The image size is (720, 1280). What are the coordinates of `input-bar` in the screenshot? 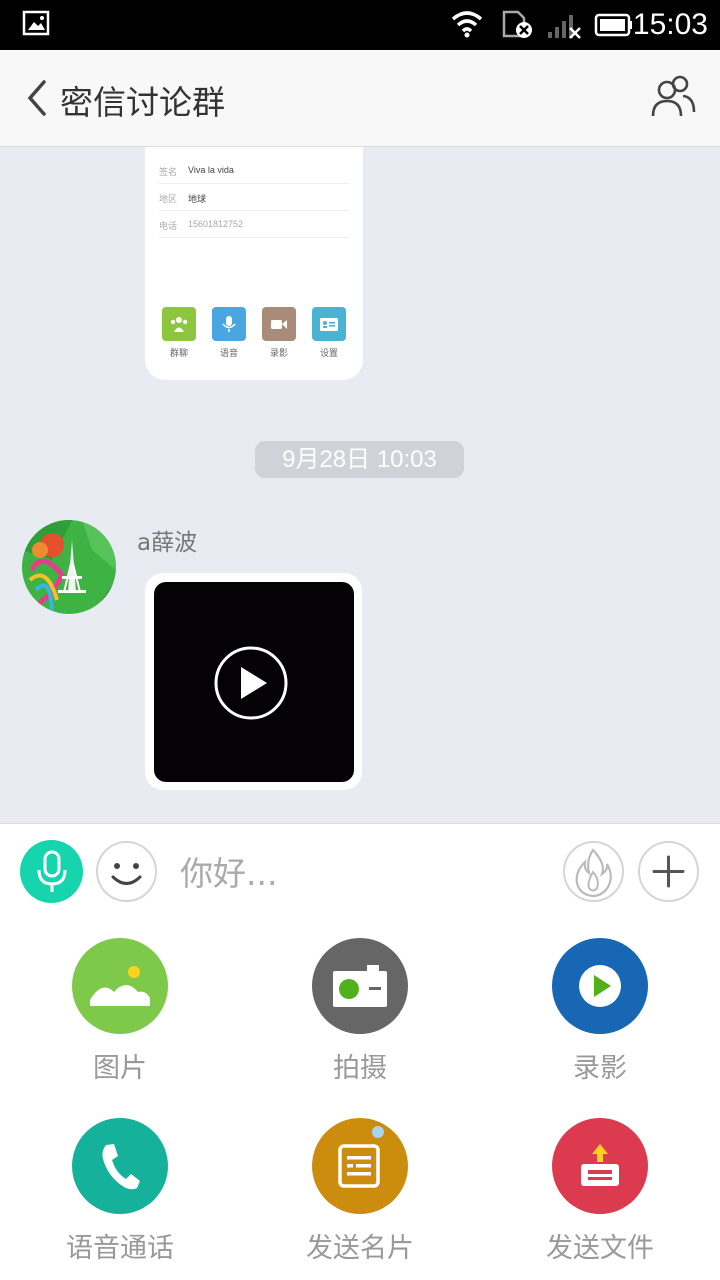 It's located at (360, 872).